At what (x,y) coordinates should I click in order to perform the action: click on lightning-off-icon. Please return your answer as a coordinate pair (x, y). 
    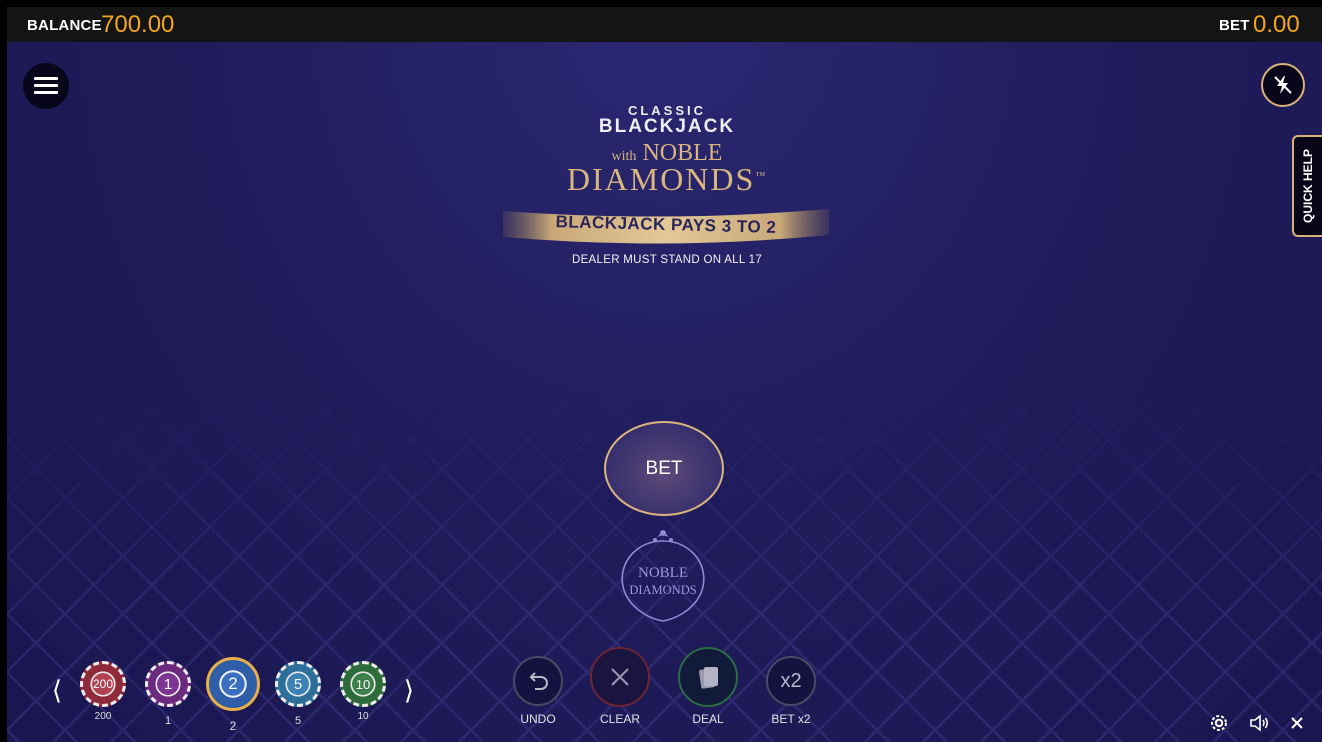
    Looking at the image, I should click on (1283, 85).